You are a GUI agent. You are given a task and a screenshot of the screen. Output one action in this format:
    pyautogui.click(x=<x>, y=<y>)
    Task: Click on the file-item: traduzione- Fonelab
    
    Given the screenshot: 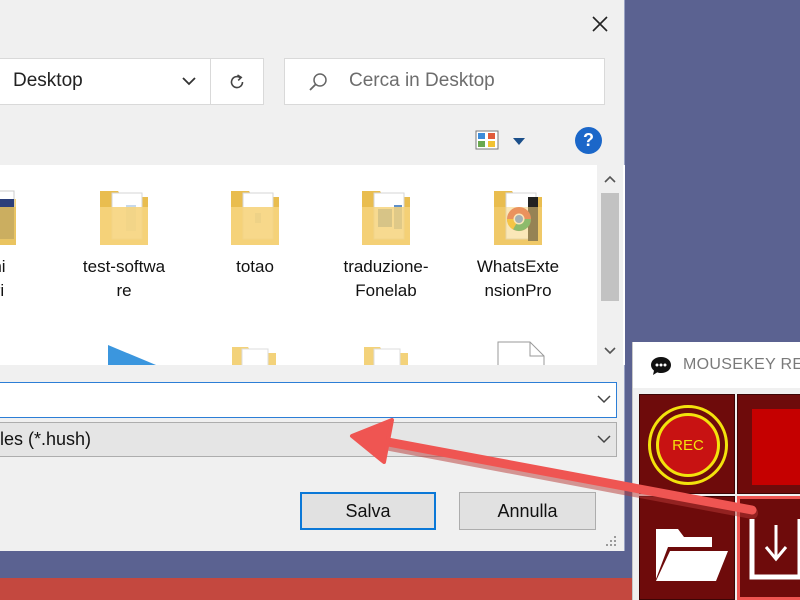 What is the action you would take?
    pyautogui.click(x=386, y=244)
    